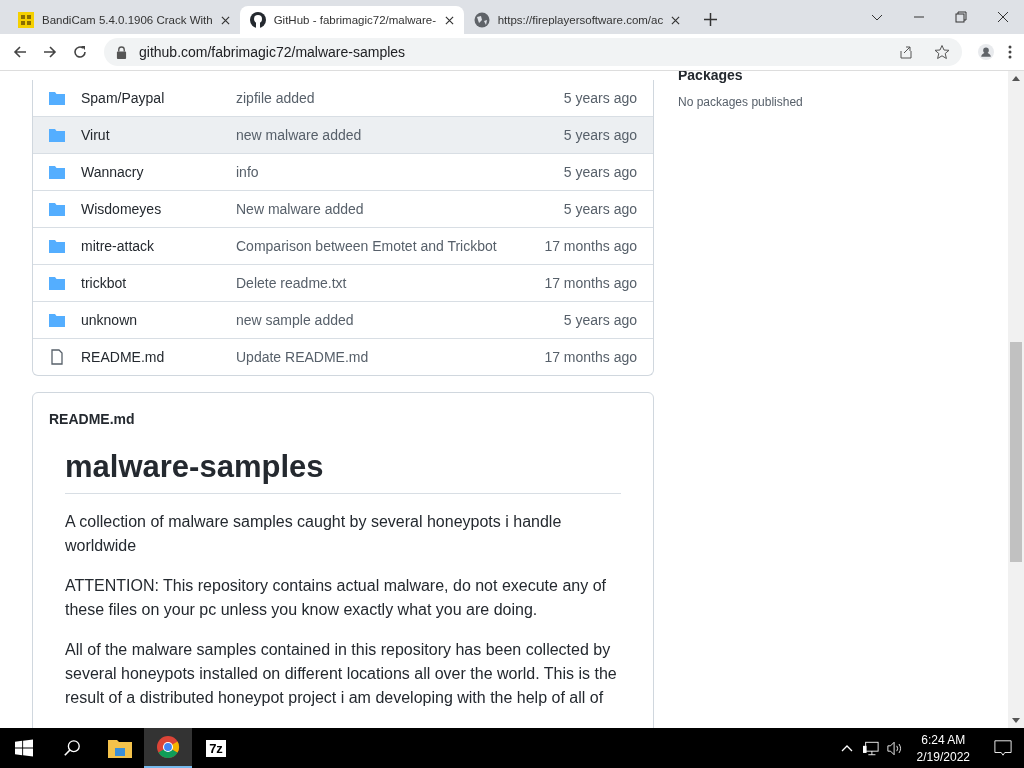 The image size is (1024, 768). What do you see at coordinates (57, 357) in the screenshot?
I see `file-icon` at bounding box center [57, 357].